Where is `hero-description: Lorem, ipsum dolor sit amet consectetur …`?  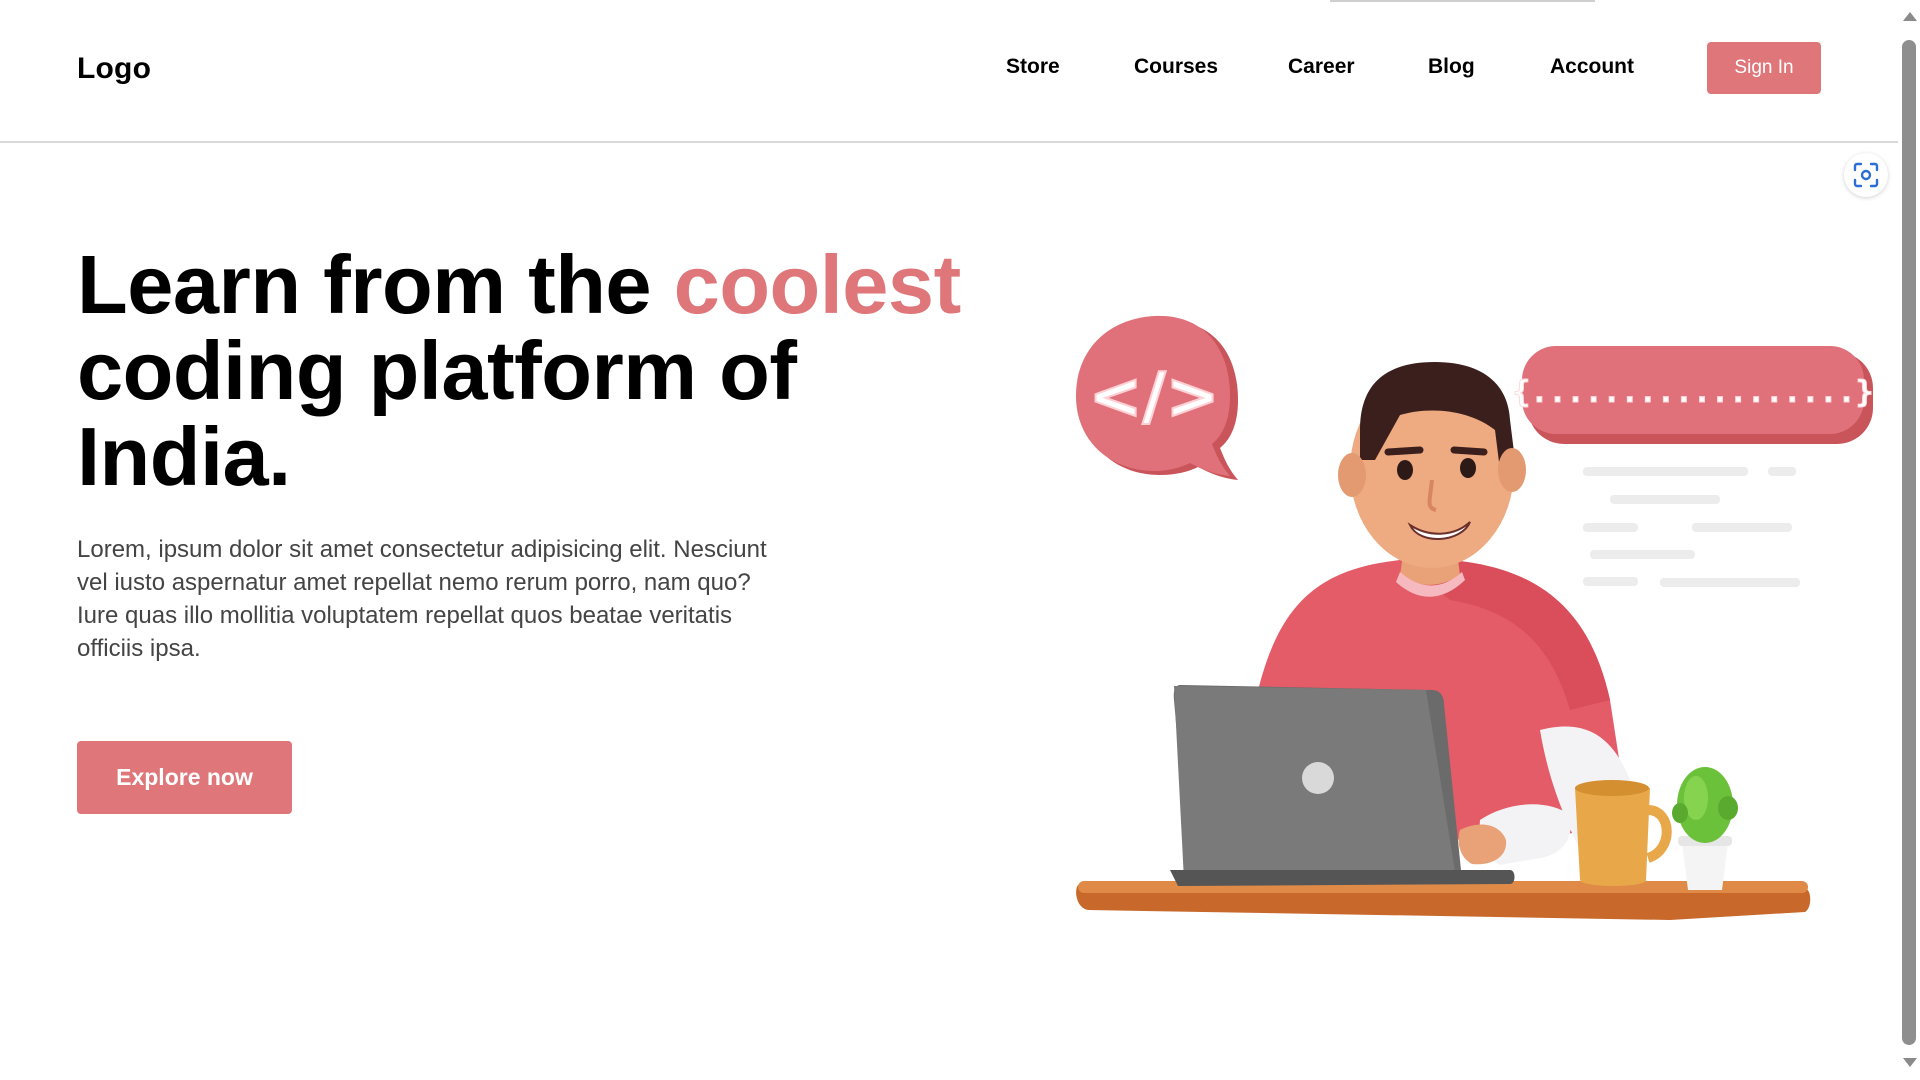
hero-description: Lorem, ipsum dolor sit amet consectetur … is located at coordinates (422, 599).